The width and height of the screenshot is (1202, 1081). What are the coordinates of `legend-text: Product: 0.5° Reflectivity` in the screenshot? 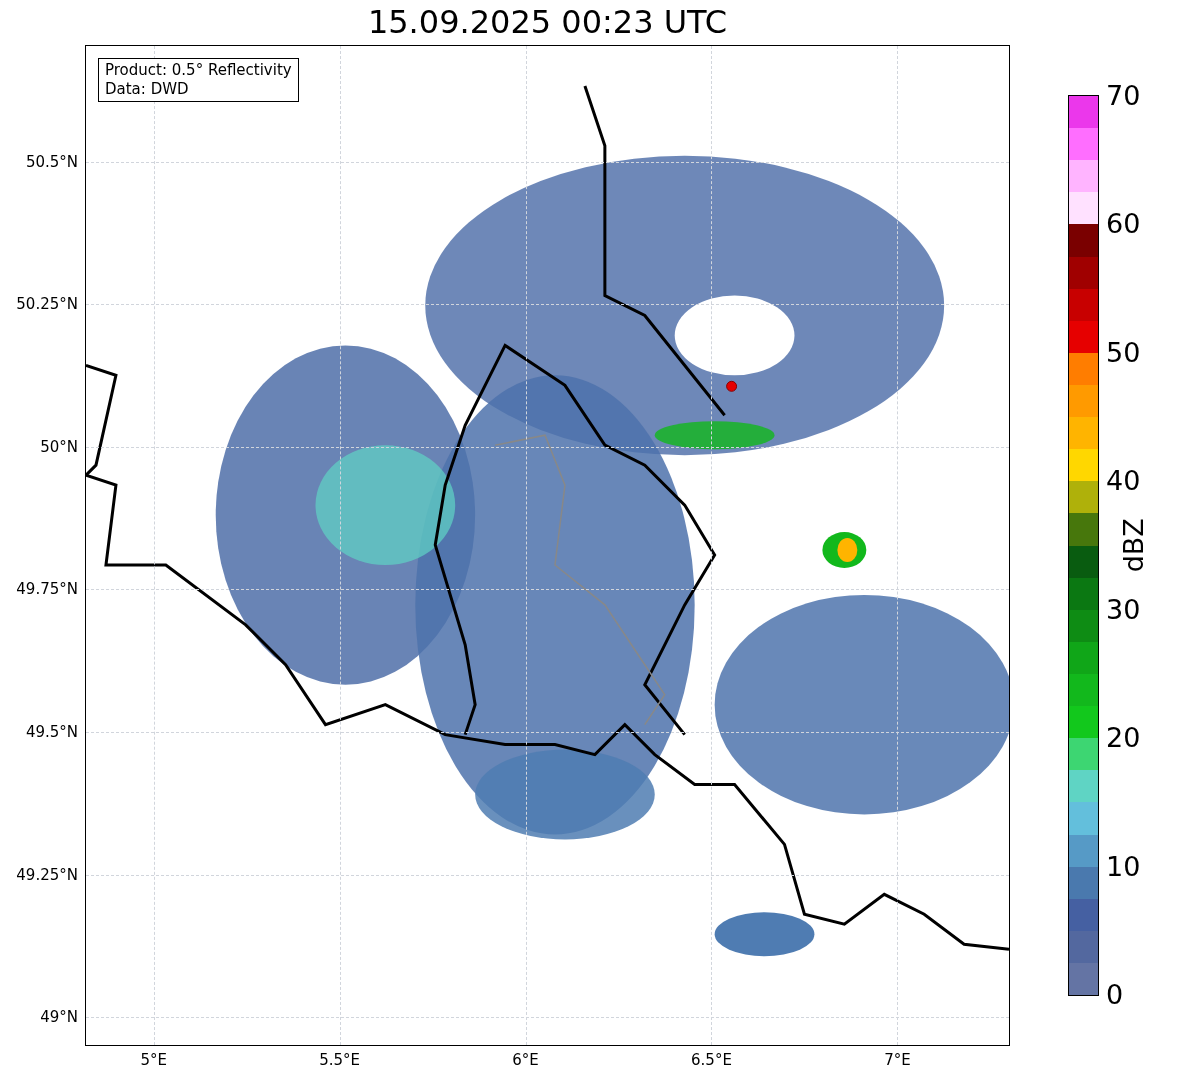 It's located at (198, 70).